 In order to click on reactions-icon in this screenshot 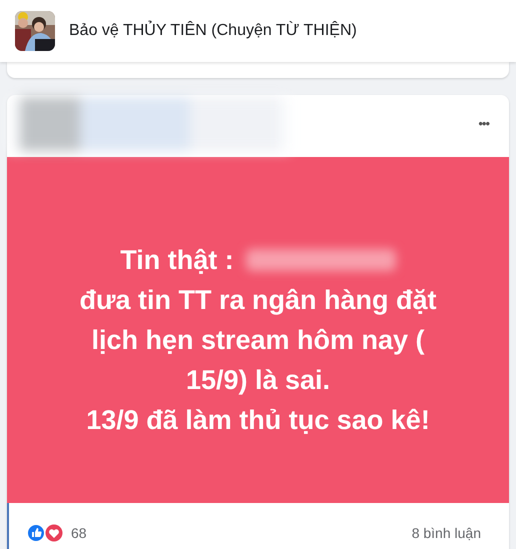, I will do `click(45, 533)`.